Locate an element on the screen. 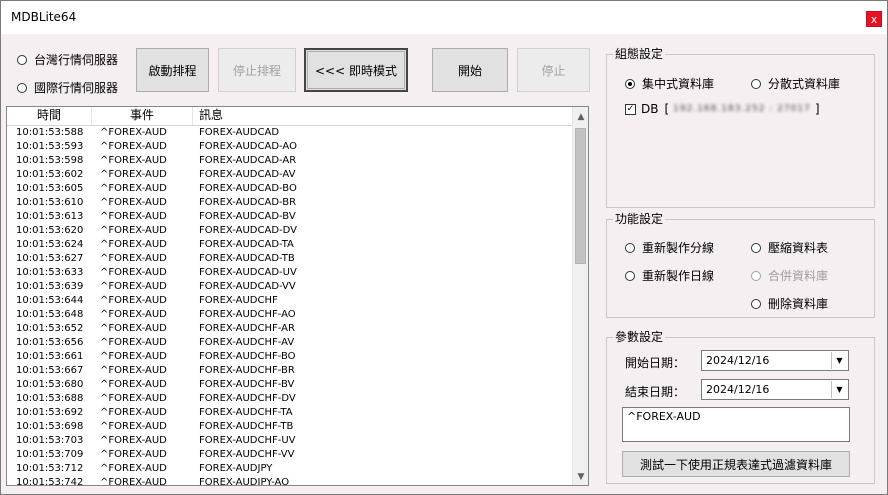 Image resolution: width=888 pixels, height=495 pixels. column-header-message: 訊息 is located at coordinates (383, 116).